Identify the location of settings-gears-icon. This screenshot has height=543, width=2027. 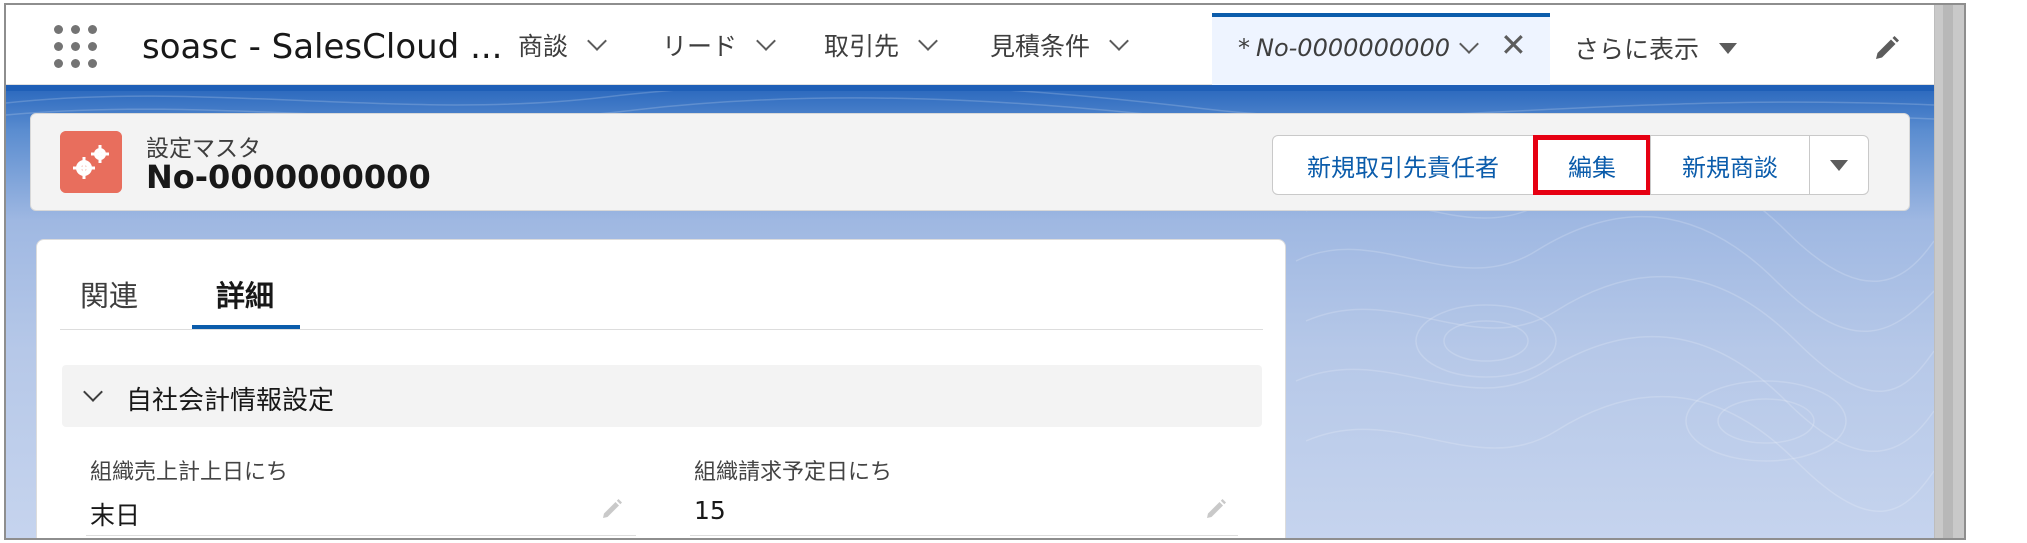
(91, 162).